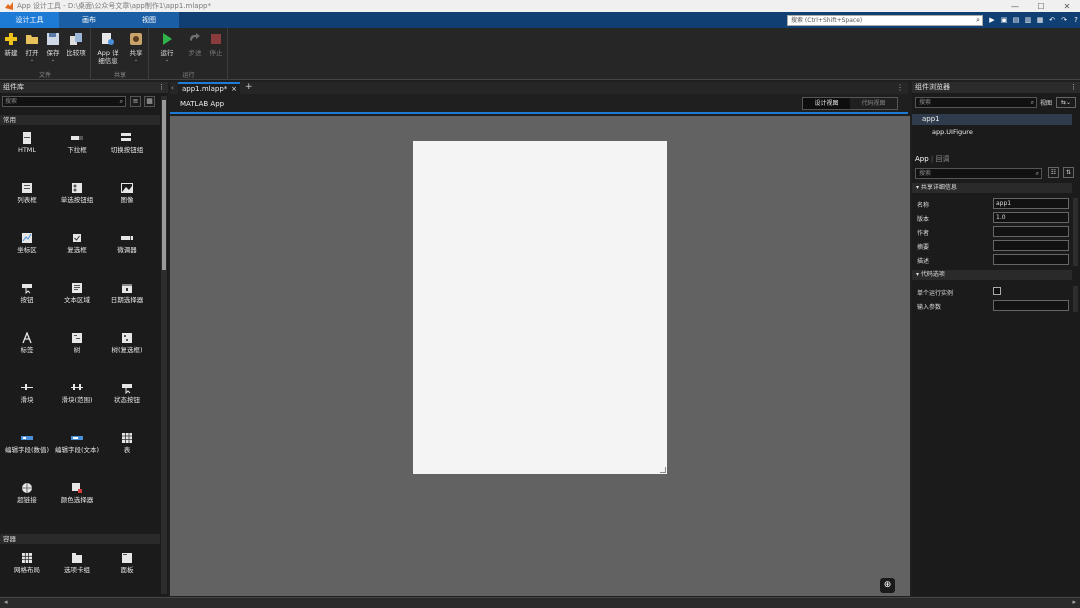  What do you see at coordinates (27, 293) in the screenshot?
I see `component-button: 按钮` at bounding box center [27, 293].